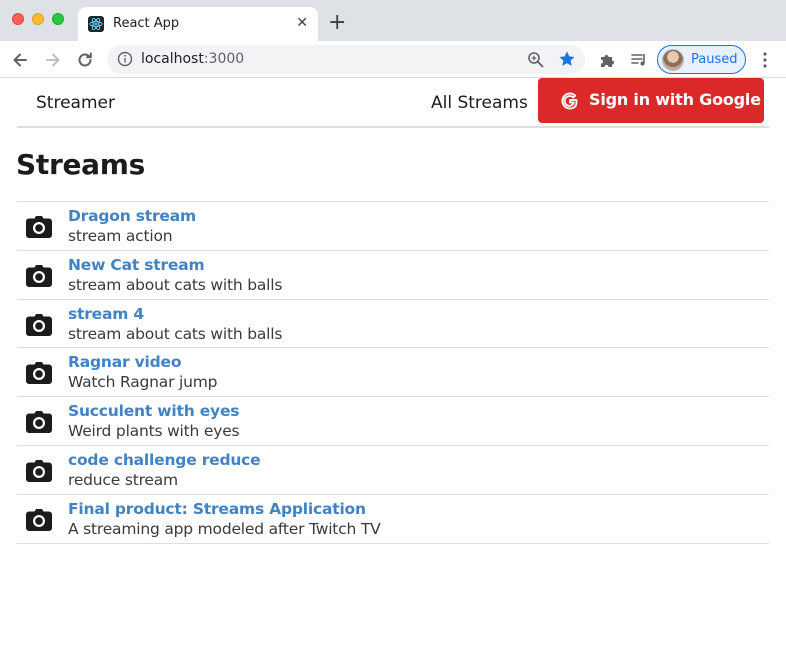 The image size is (786, 645). I want to click on minimize-window-button, so click(38, 19).